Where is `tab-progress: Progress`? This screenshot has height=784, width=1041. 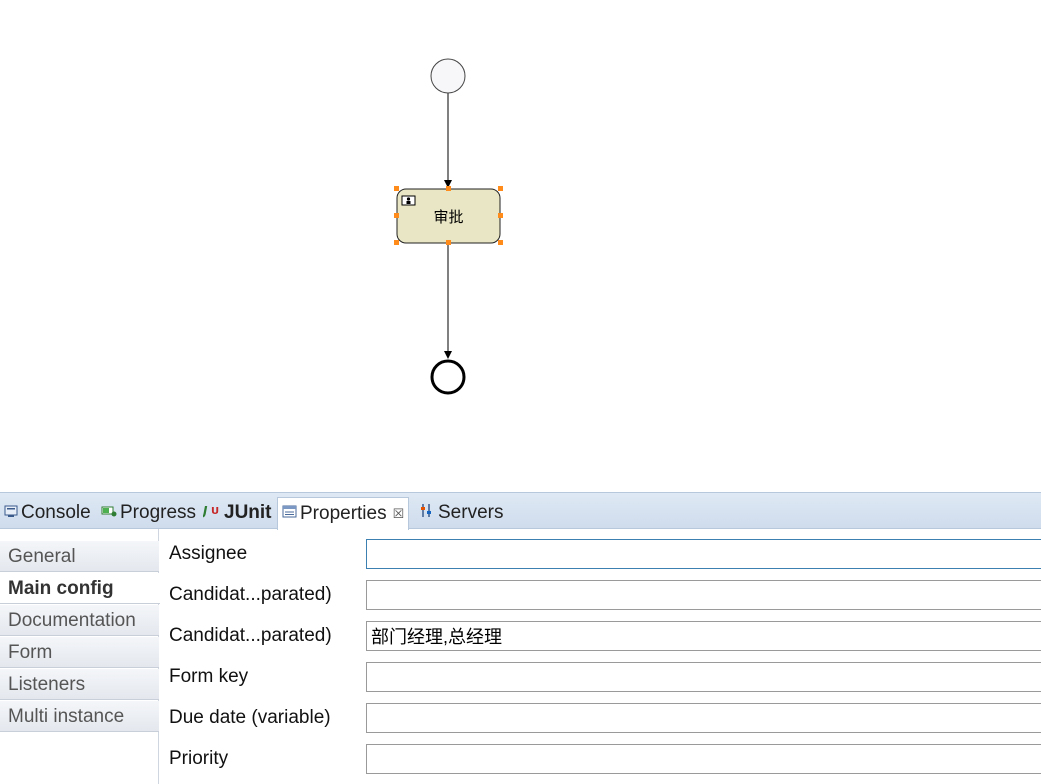 tab-progress: Progress is located at coordinates (148, 513).